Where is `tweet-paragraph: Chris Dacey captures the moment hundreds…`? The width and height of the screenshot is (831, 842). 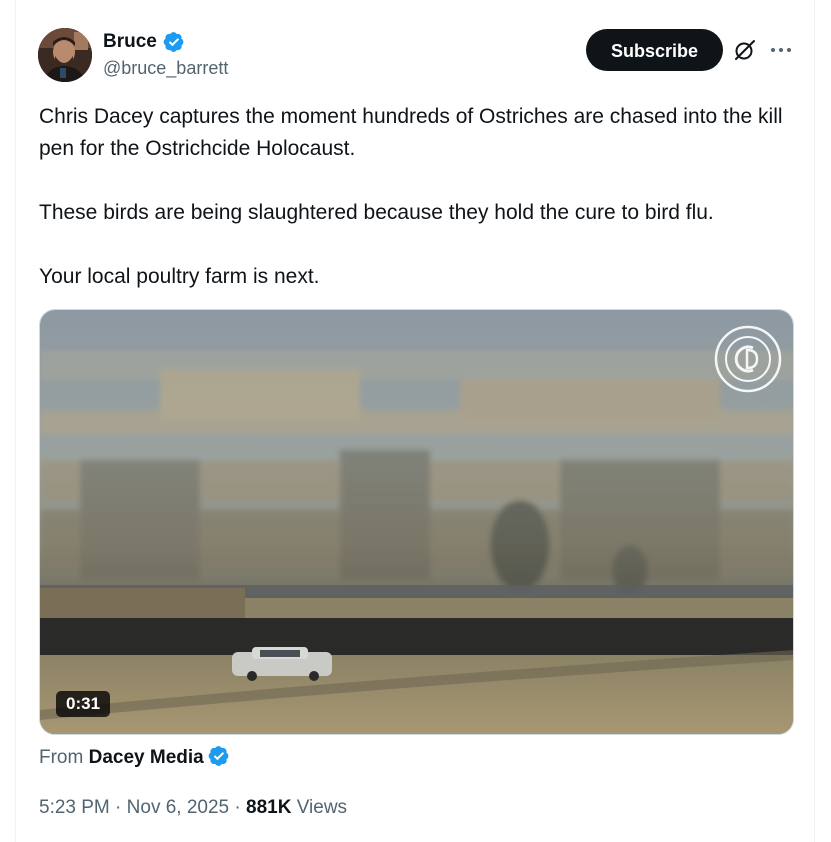 tweet-paragraph: Chris Dacey captures the moment hundreds… is located at coordinates (411, 132).